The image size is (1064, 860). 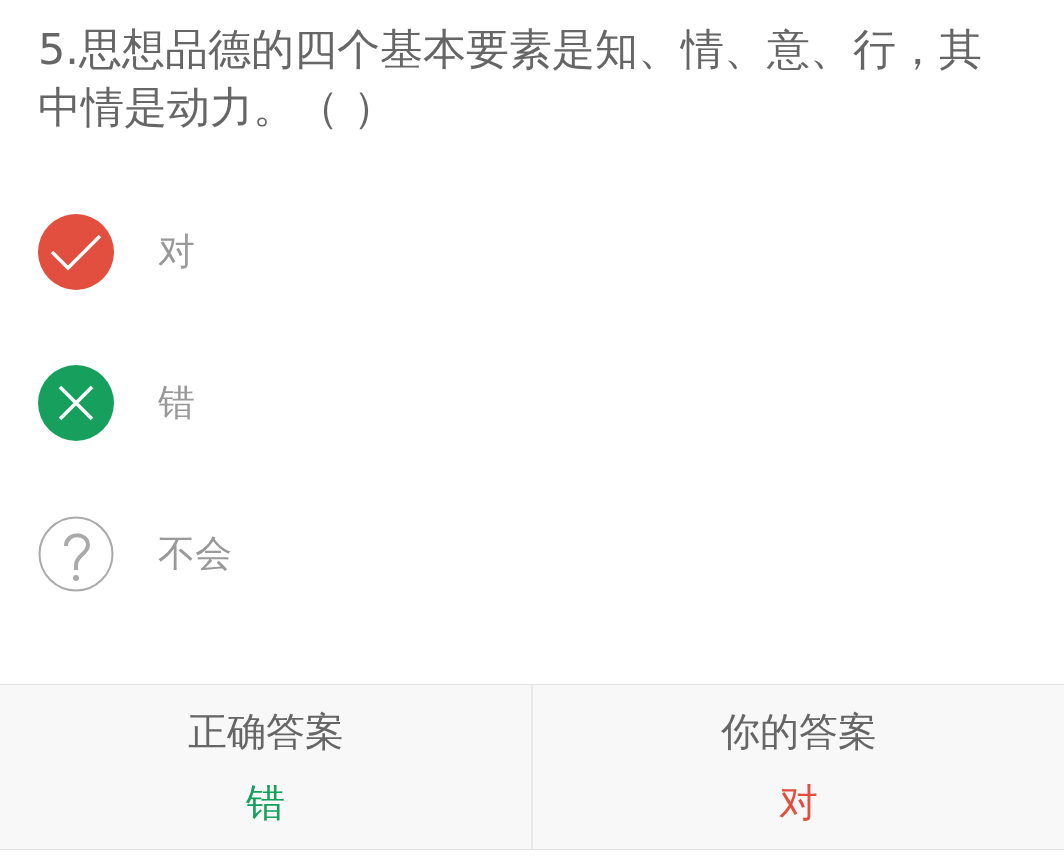 What do you see at coordinates (176, 251) in the screenshot?
I see `option-label: 对` at bounding box center [176, 251].